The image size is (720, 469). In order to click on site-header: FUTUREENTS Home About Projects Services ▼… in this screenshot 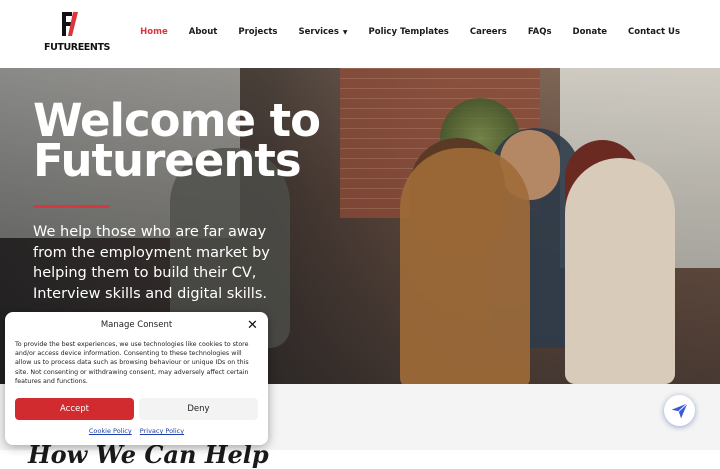, I will do `click(360, 34)`.